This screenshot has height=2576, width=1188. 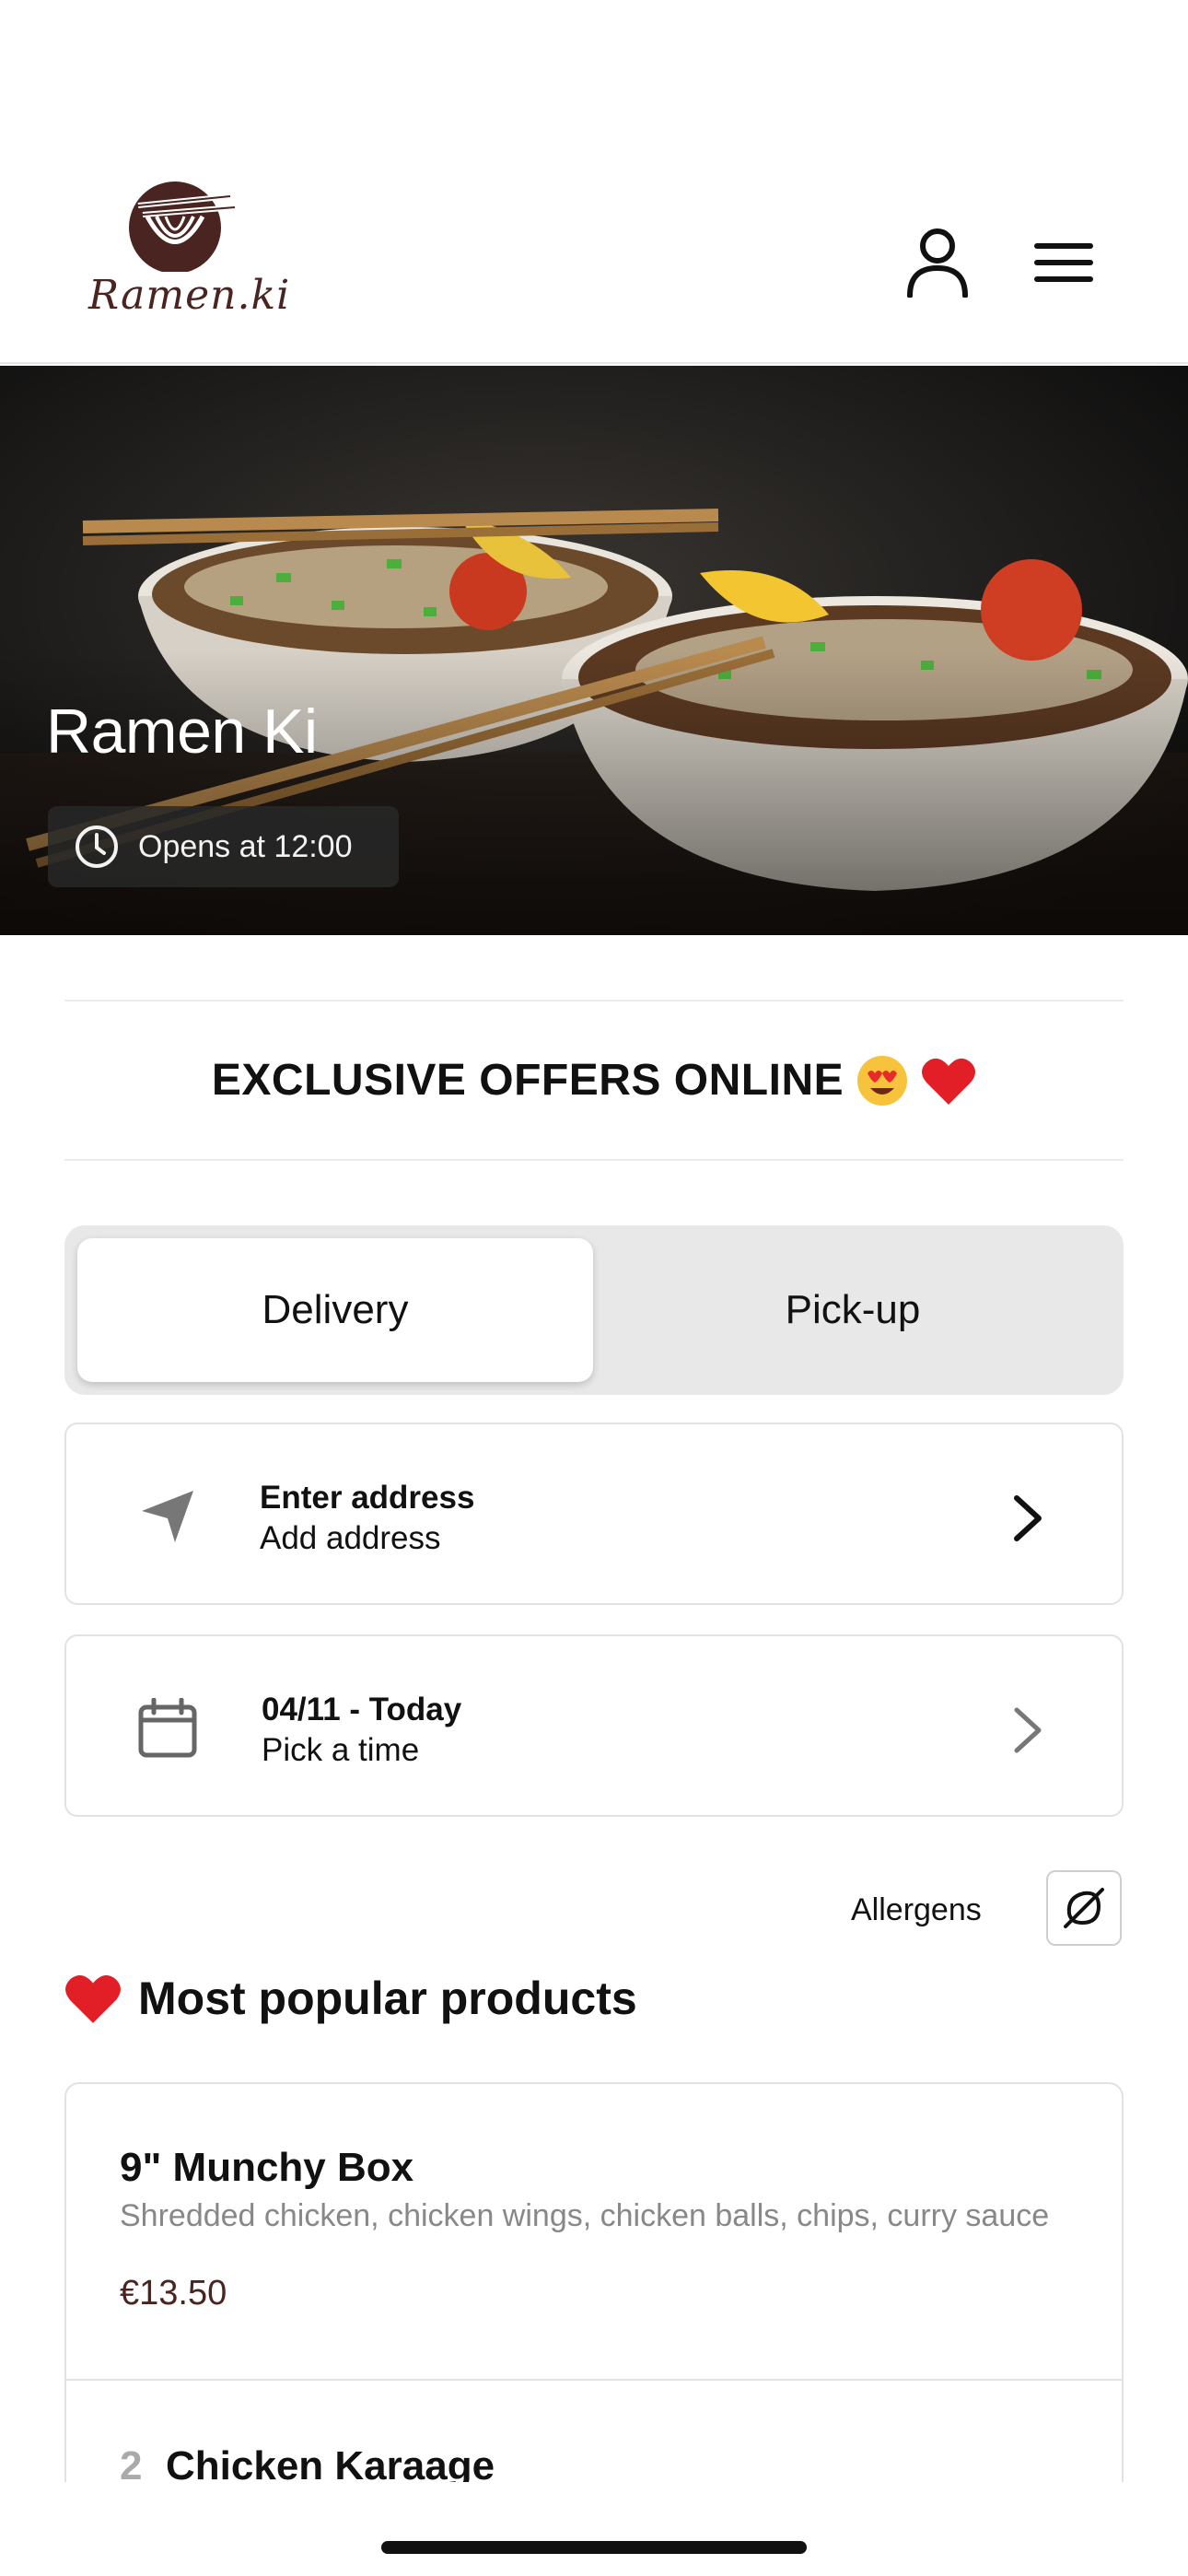 What do you see at coordinates (594, 1725) in the screenshot?
I see `time-selector: 04/11 - Today Pick a time` at bounding box center [594, 1725].